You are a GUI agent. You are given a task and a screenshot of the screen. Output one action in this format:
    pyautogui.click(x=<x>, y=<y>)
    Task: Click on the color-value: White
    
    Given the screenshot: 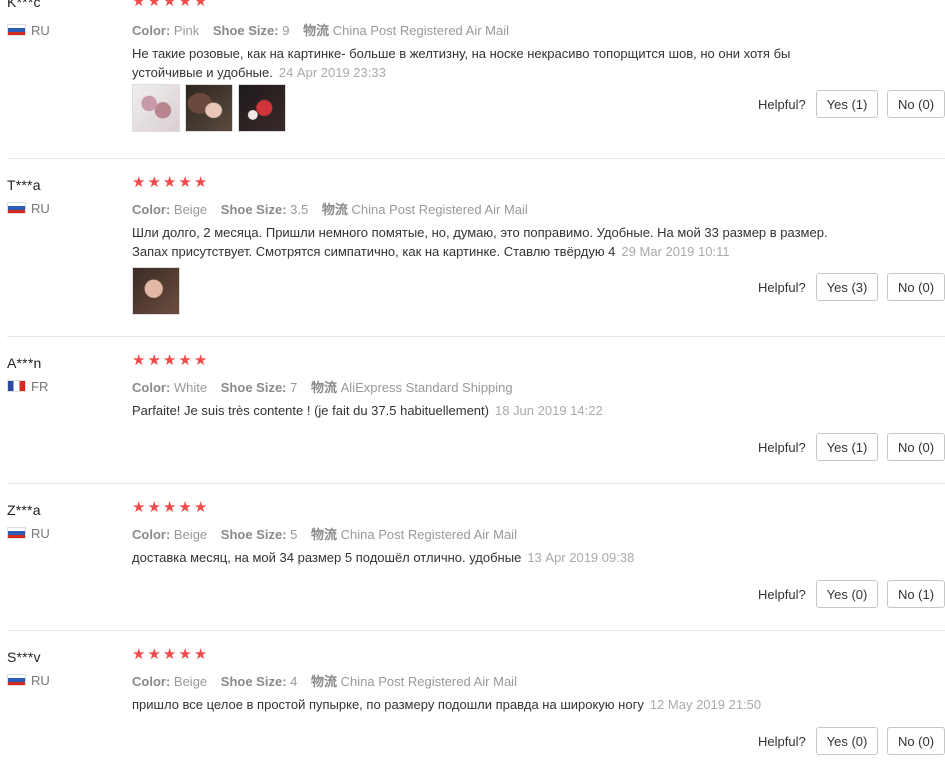 What is the action you would take?
    pyautogui.click(x=190, y=387)
    